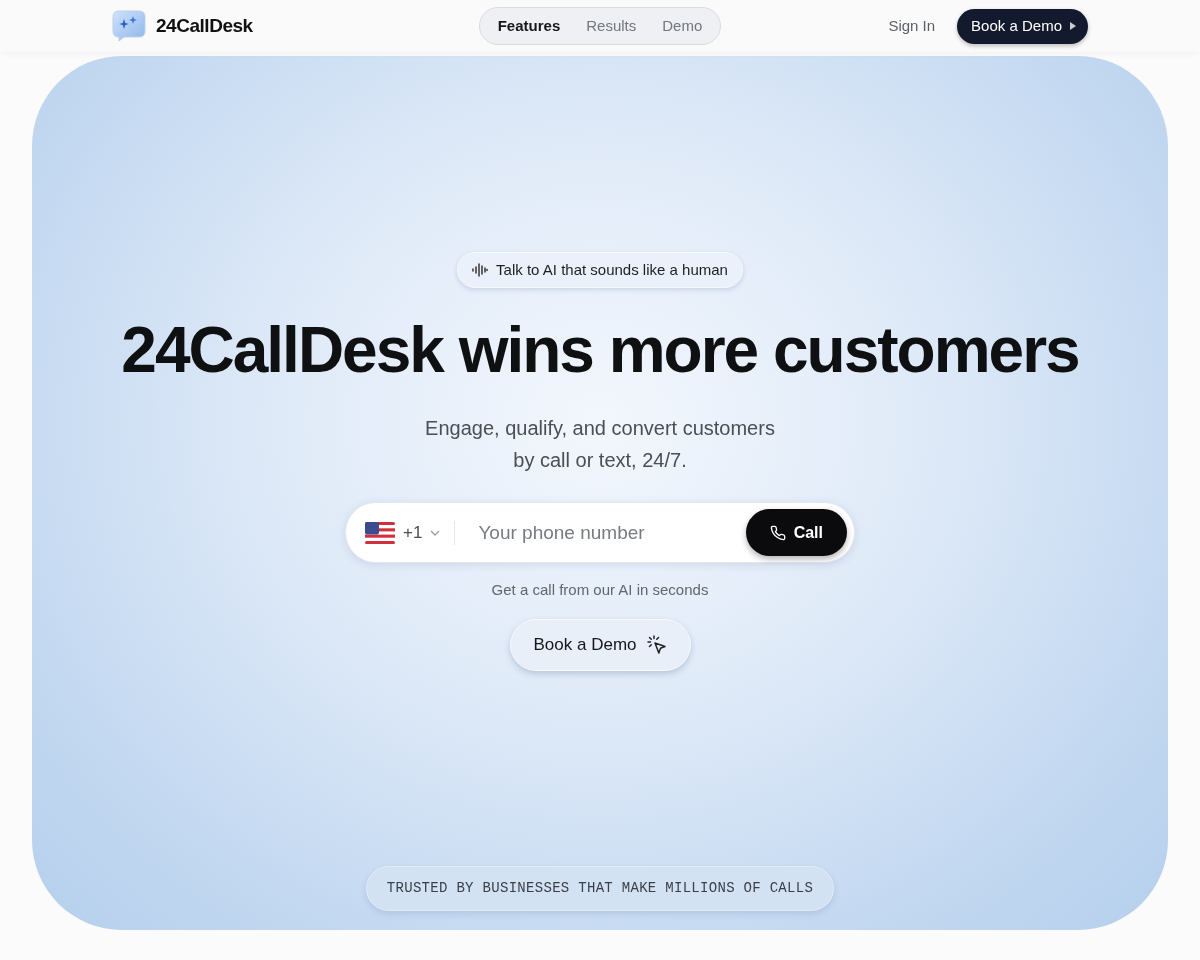  I want to click on tagline-text: Talk to AI that sounds like a human, so click(612, 269).